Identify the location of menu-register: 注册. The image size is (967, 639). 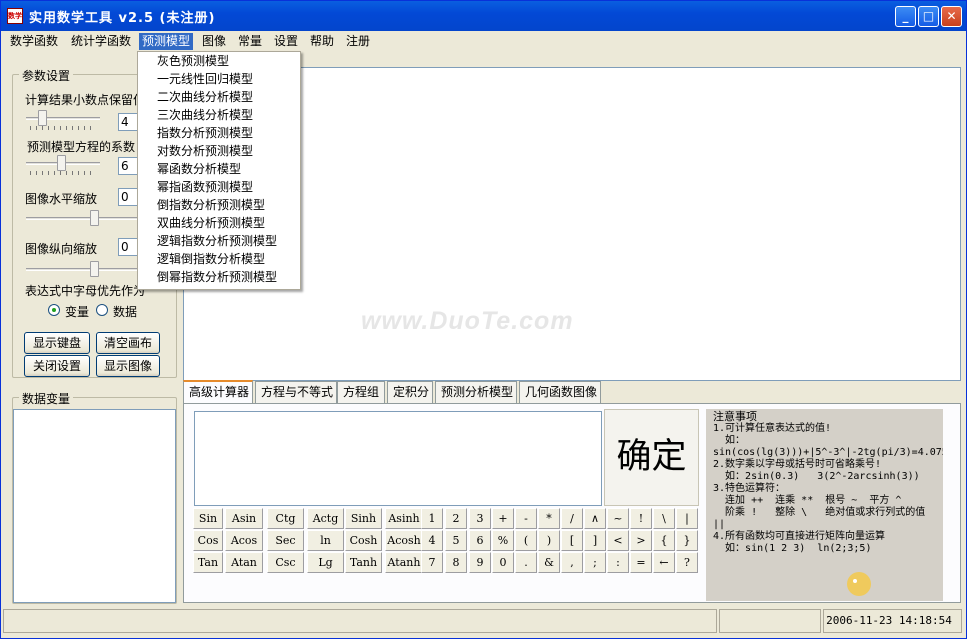
(358, 41).